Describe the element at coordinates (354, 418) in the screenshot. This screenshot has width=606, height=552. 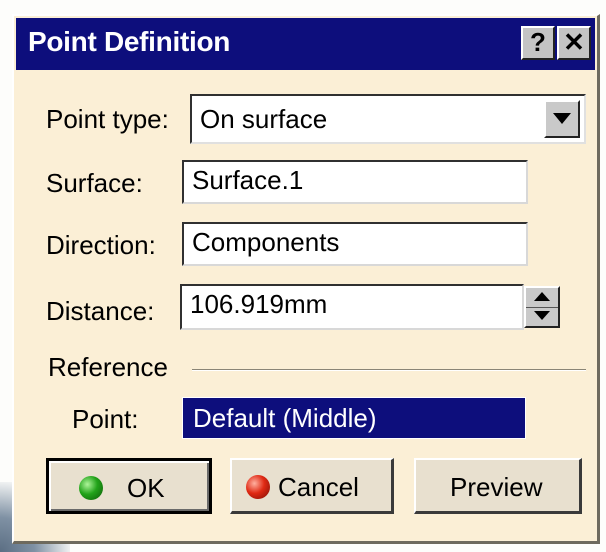
I see `reference-point-field: Default (Middle)` at that location.